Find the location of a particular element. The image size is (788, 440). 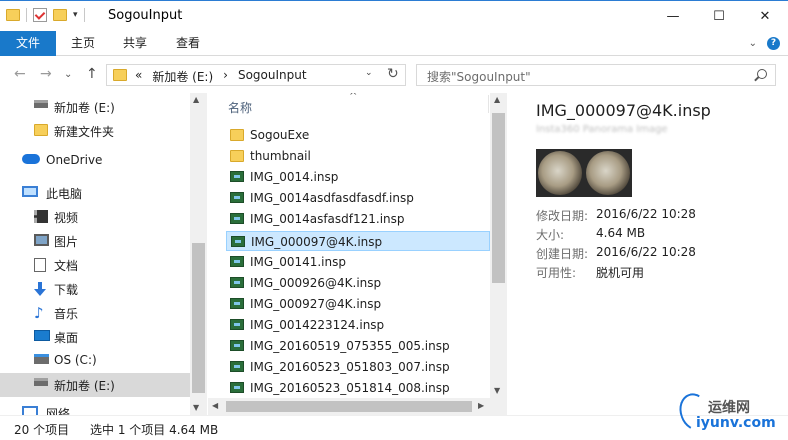

nav-scroll-thumb is located at coordinates (198, 318).